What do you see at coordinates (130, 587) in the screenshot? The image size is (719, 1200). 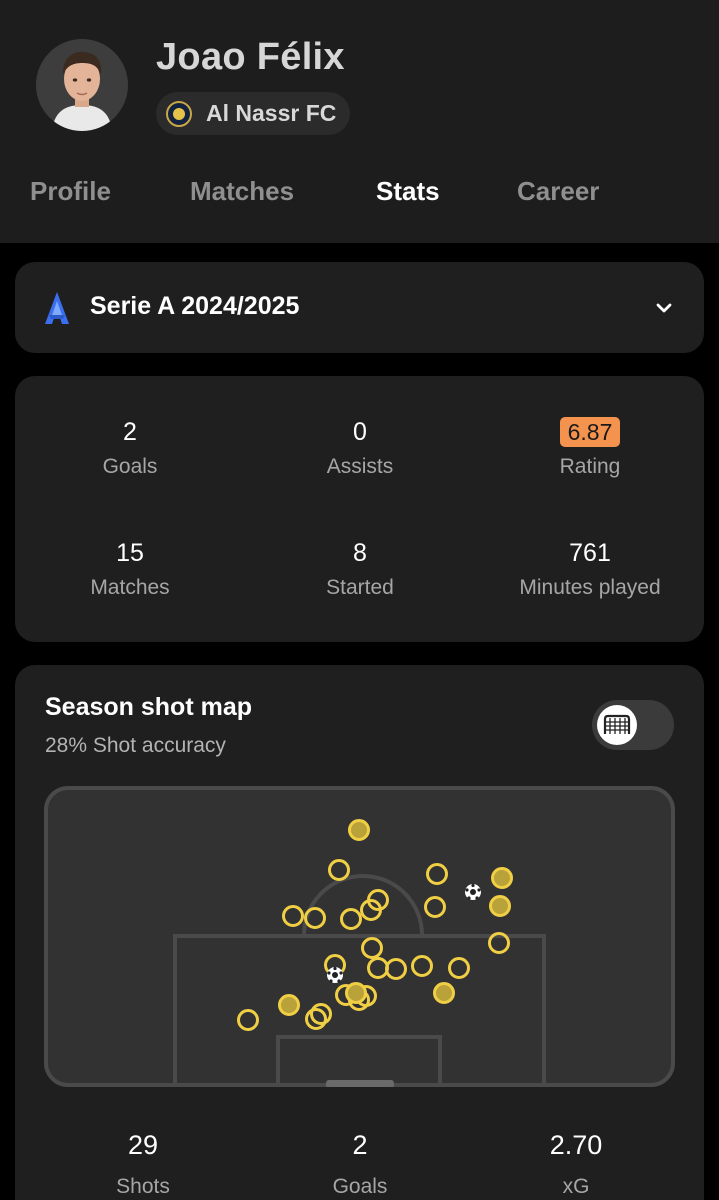 I see `stat-label: Matches` at bounding box center [130, 587].